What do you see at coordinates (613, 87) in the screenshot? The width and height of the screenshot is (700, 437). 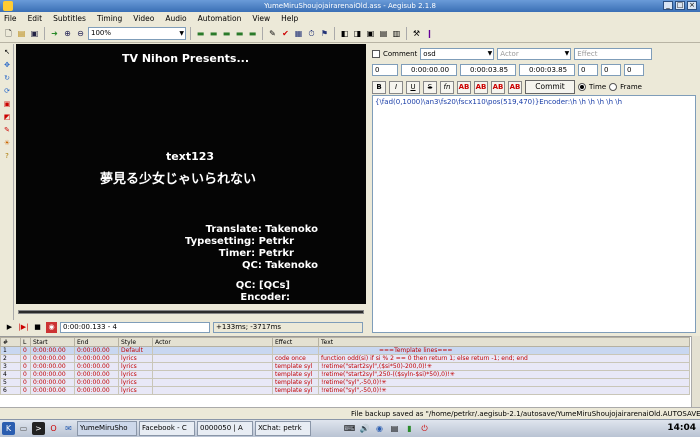 I see `frame-radio` at bounding box center [613, 87].